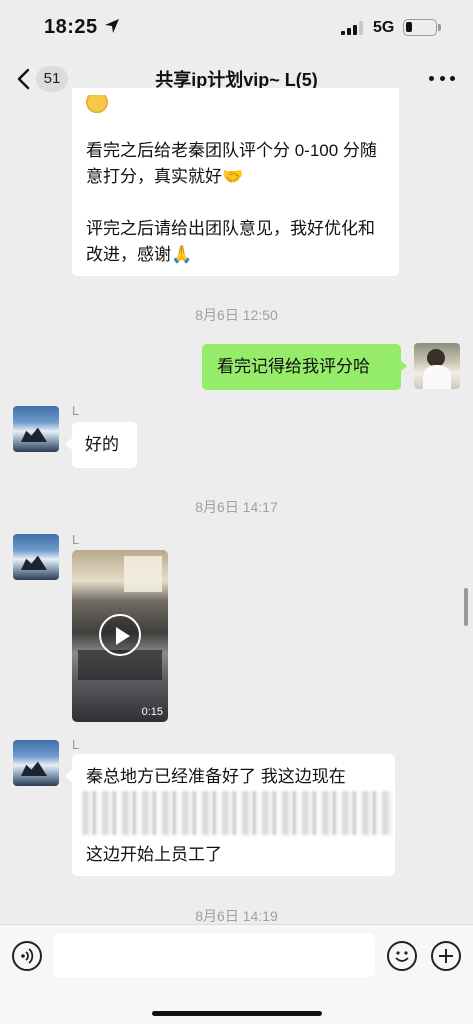  What do you see at coordinates (301, 367) in the screenshot?
I see `message-bubble-sent: 看完记得给我评分哈` at bounding box center [301, 367].